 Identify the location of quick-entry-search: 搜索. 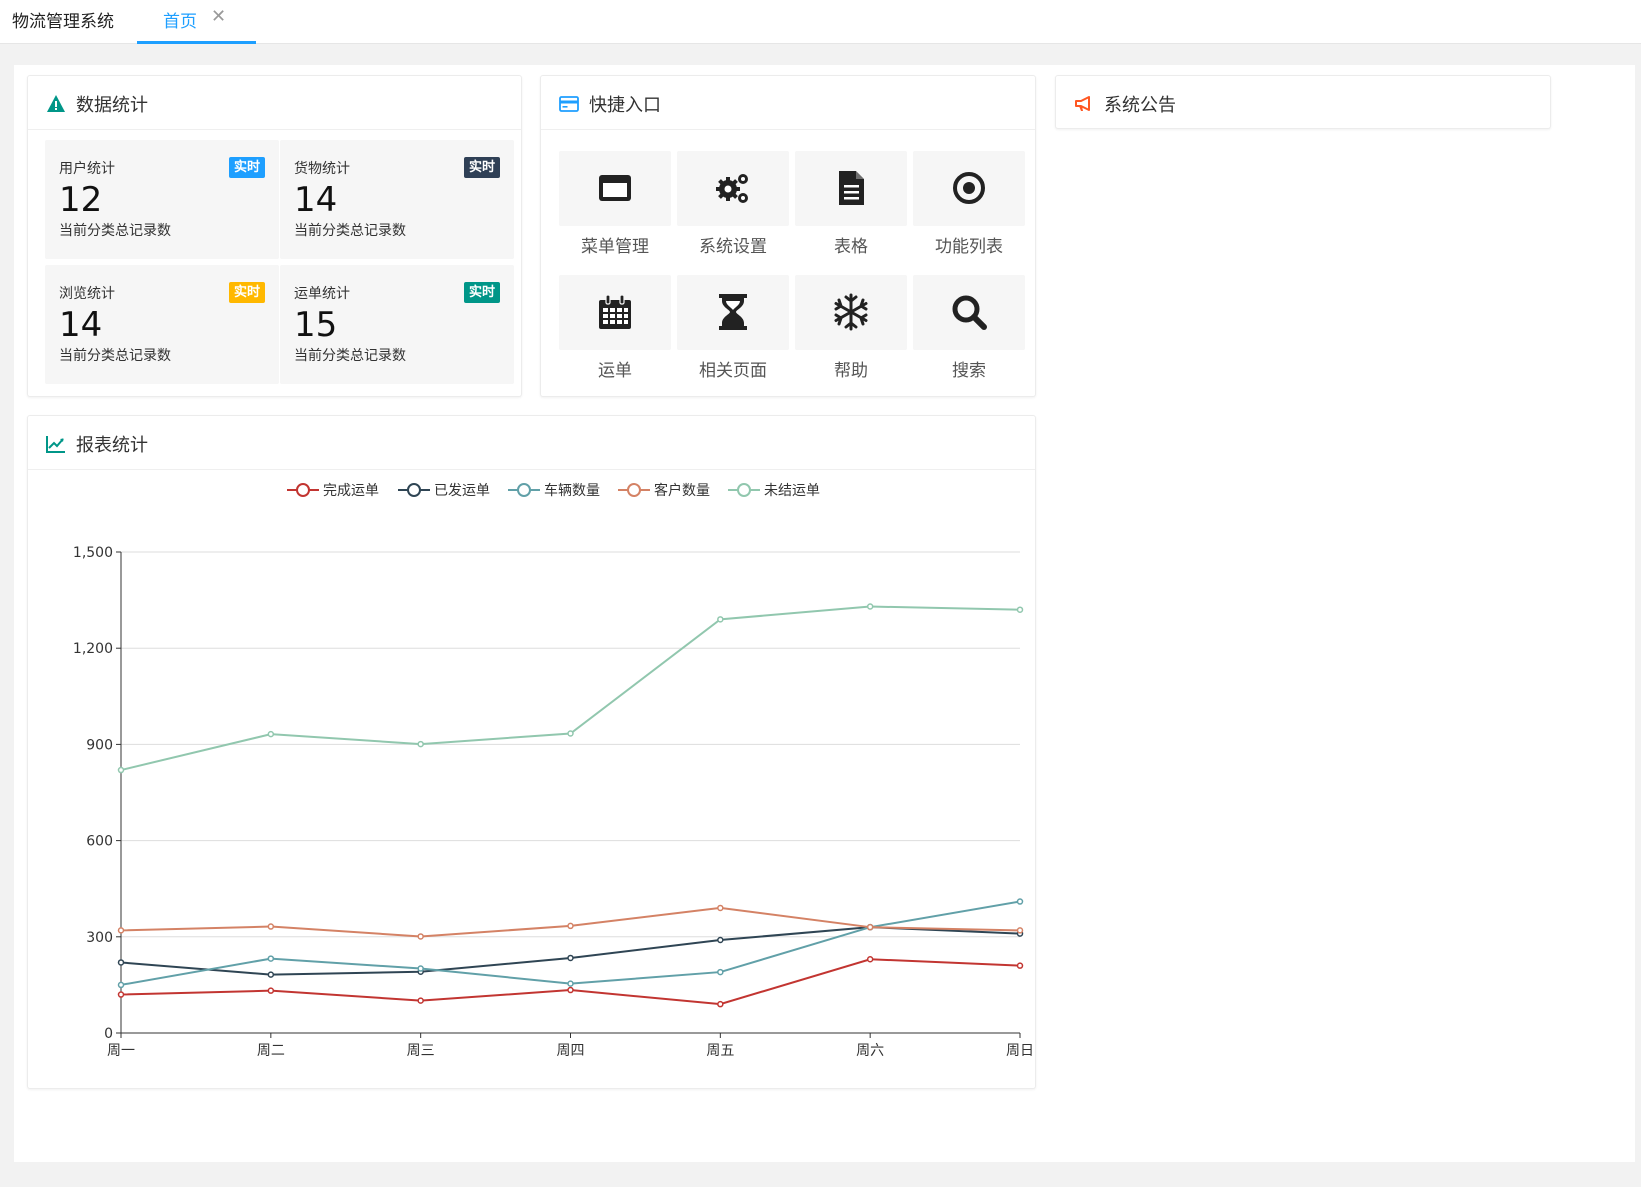
(969, 334).